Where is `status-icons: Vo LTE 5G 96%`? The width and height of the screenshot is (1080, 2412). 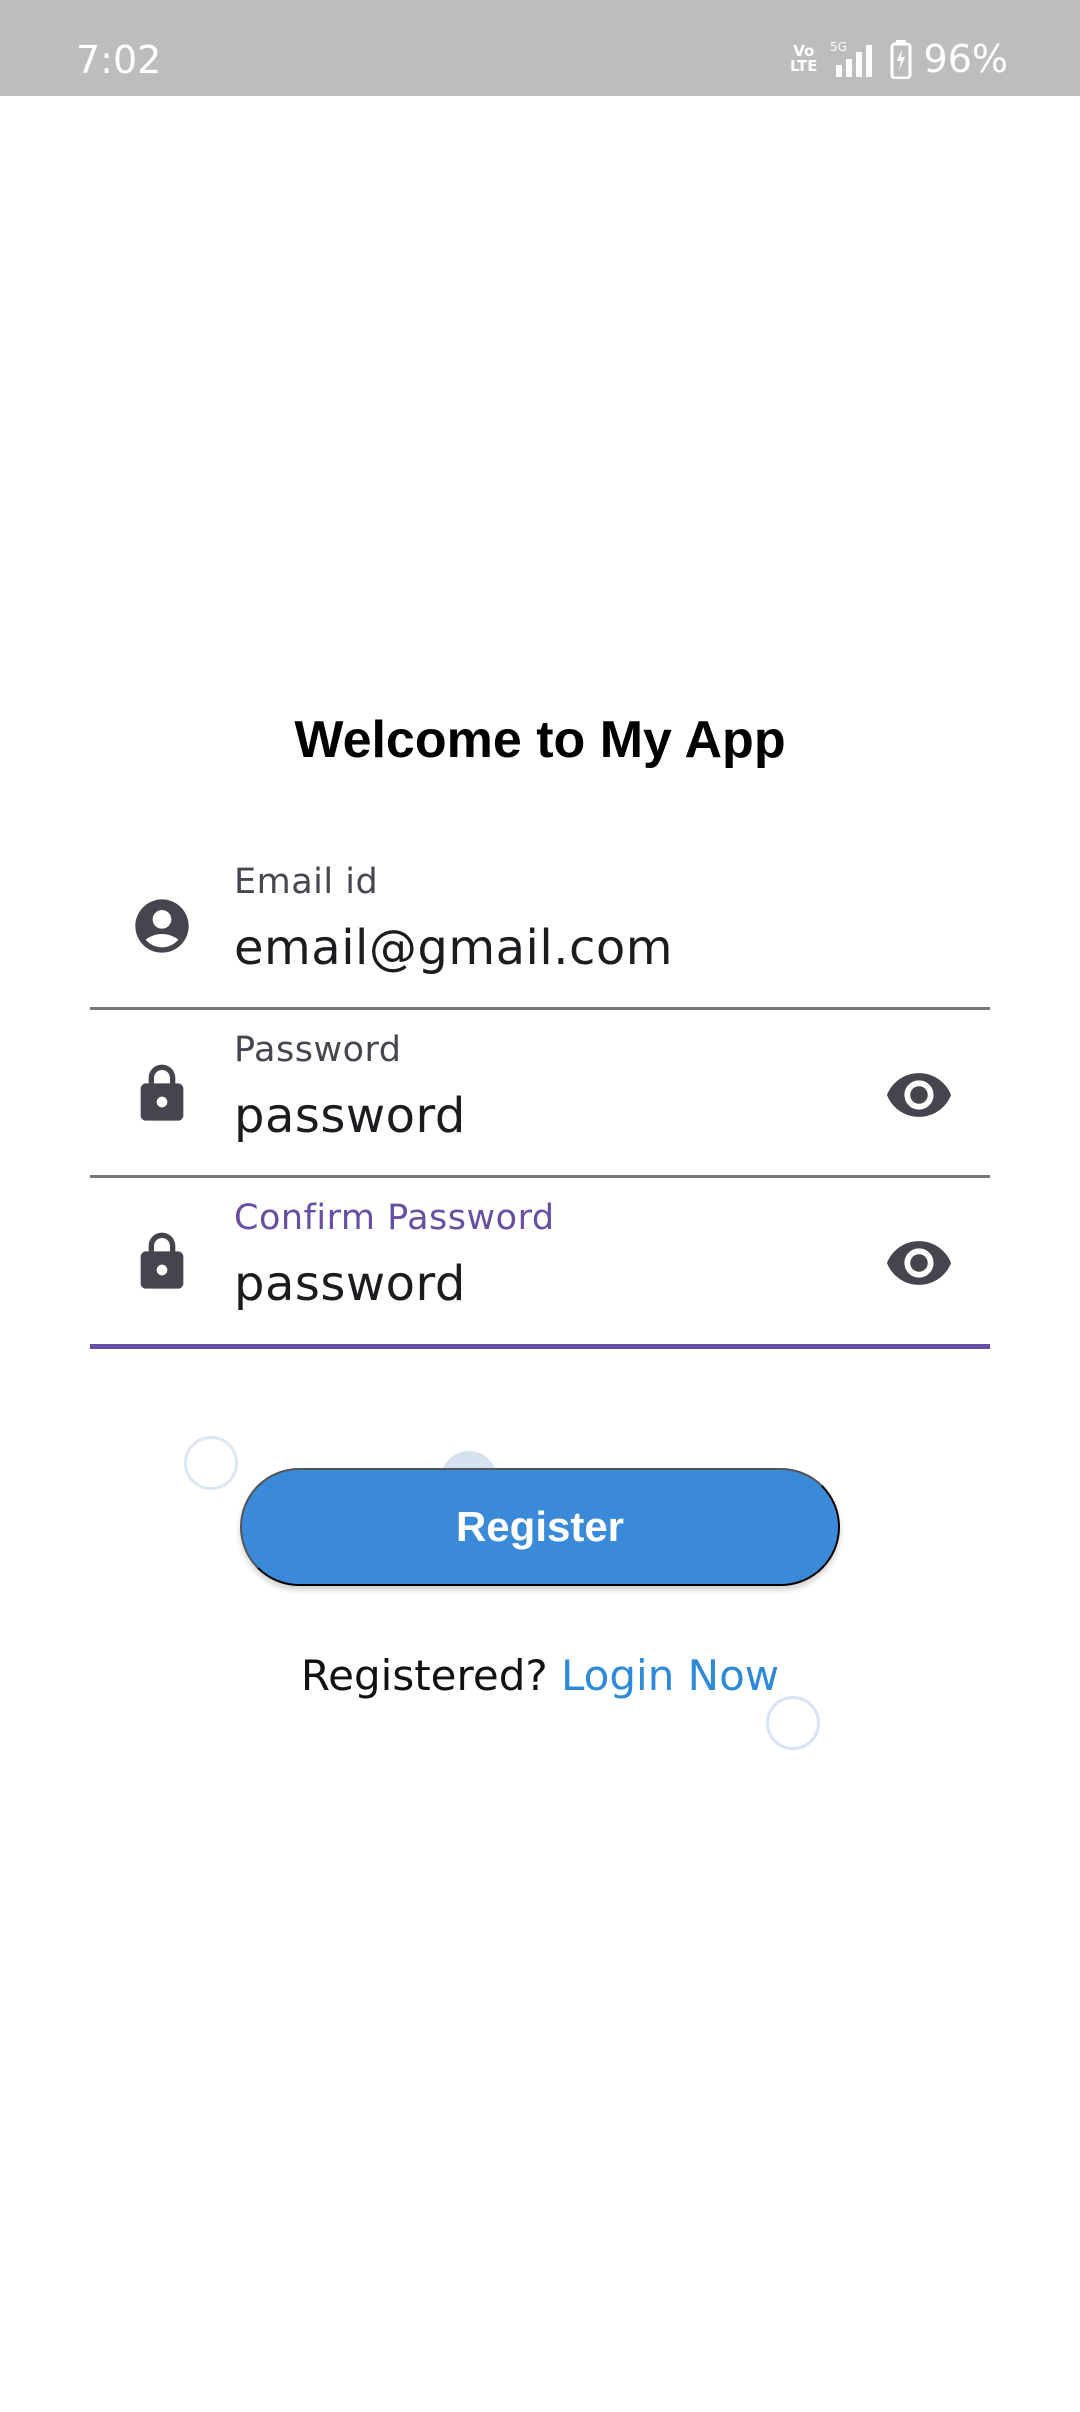 status-icons: Vo LTE 5G 96% is located at coordinates (899, 59).